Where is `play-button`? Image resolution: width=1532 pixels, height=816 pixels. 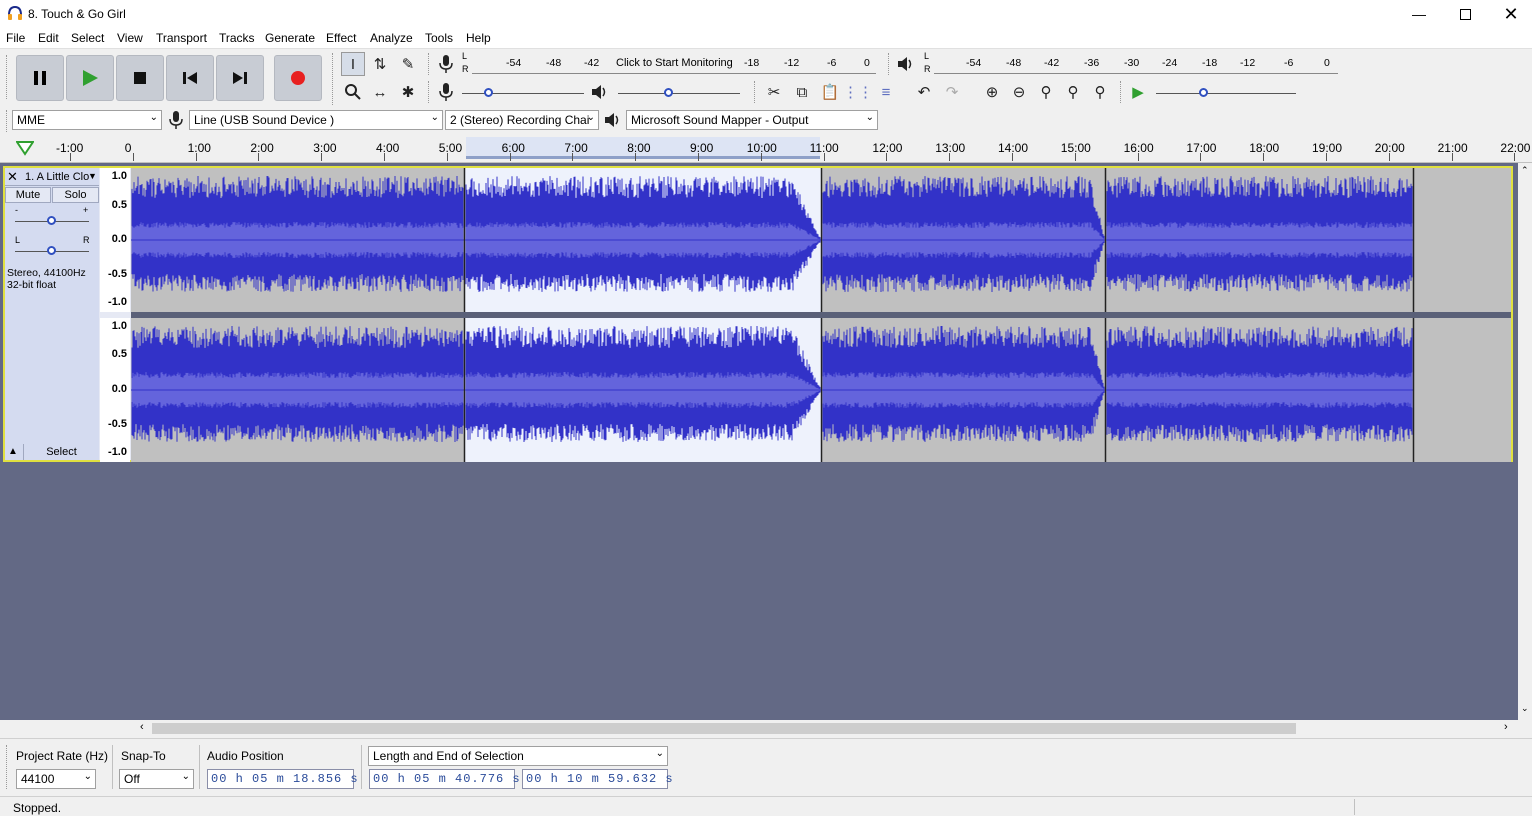
play-button is located at coordinates (90, 78).